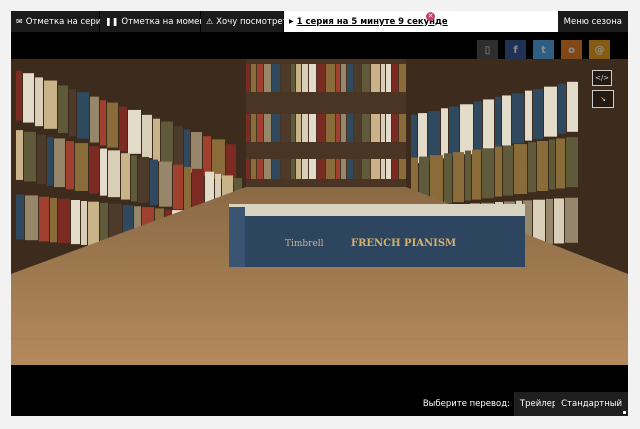  Describe the element at coordinates (254, 21) in the screenshot. I see `tab-label: Хочу посмотреть` at that location.